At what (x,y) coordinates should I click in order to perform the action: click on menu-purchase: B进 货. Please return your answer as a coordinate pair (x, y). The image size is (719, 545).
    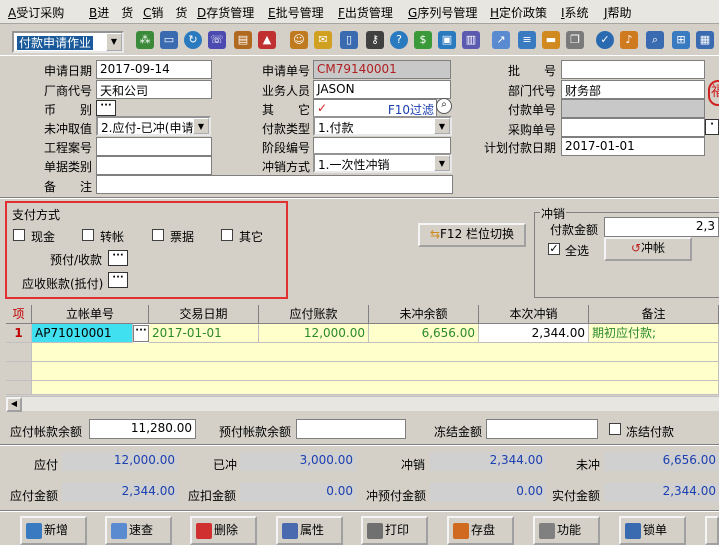
    Looking at the image, I should click on (111, 12).